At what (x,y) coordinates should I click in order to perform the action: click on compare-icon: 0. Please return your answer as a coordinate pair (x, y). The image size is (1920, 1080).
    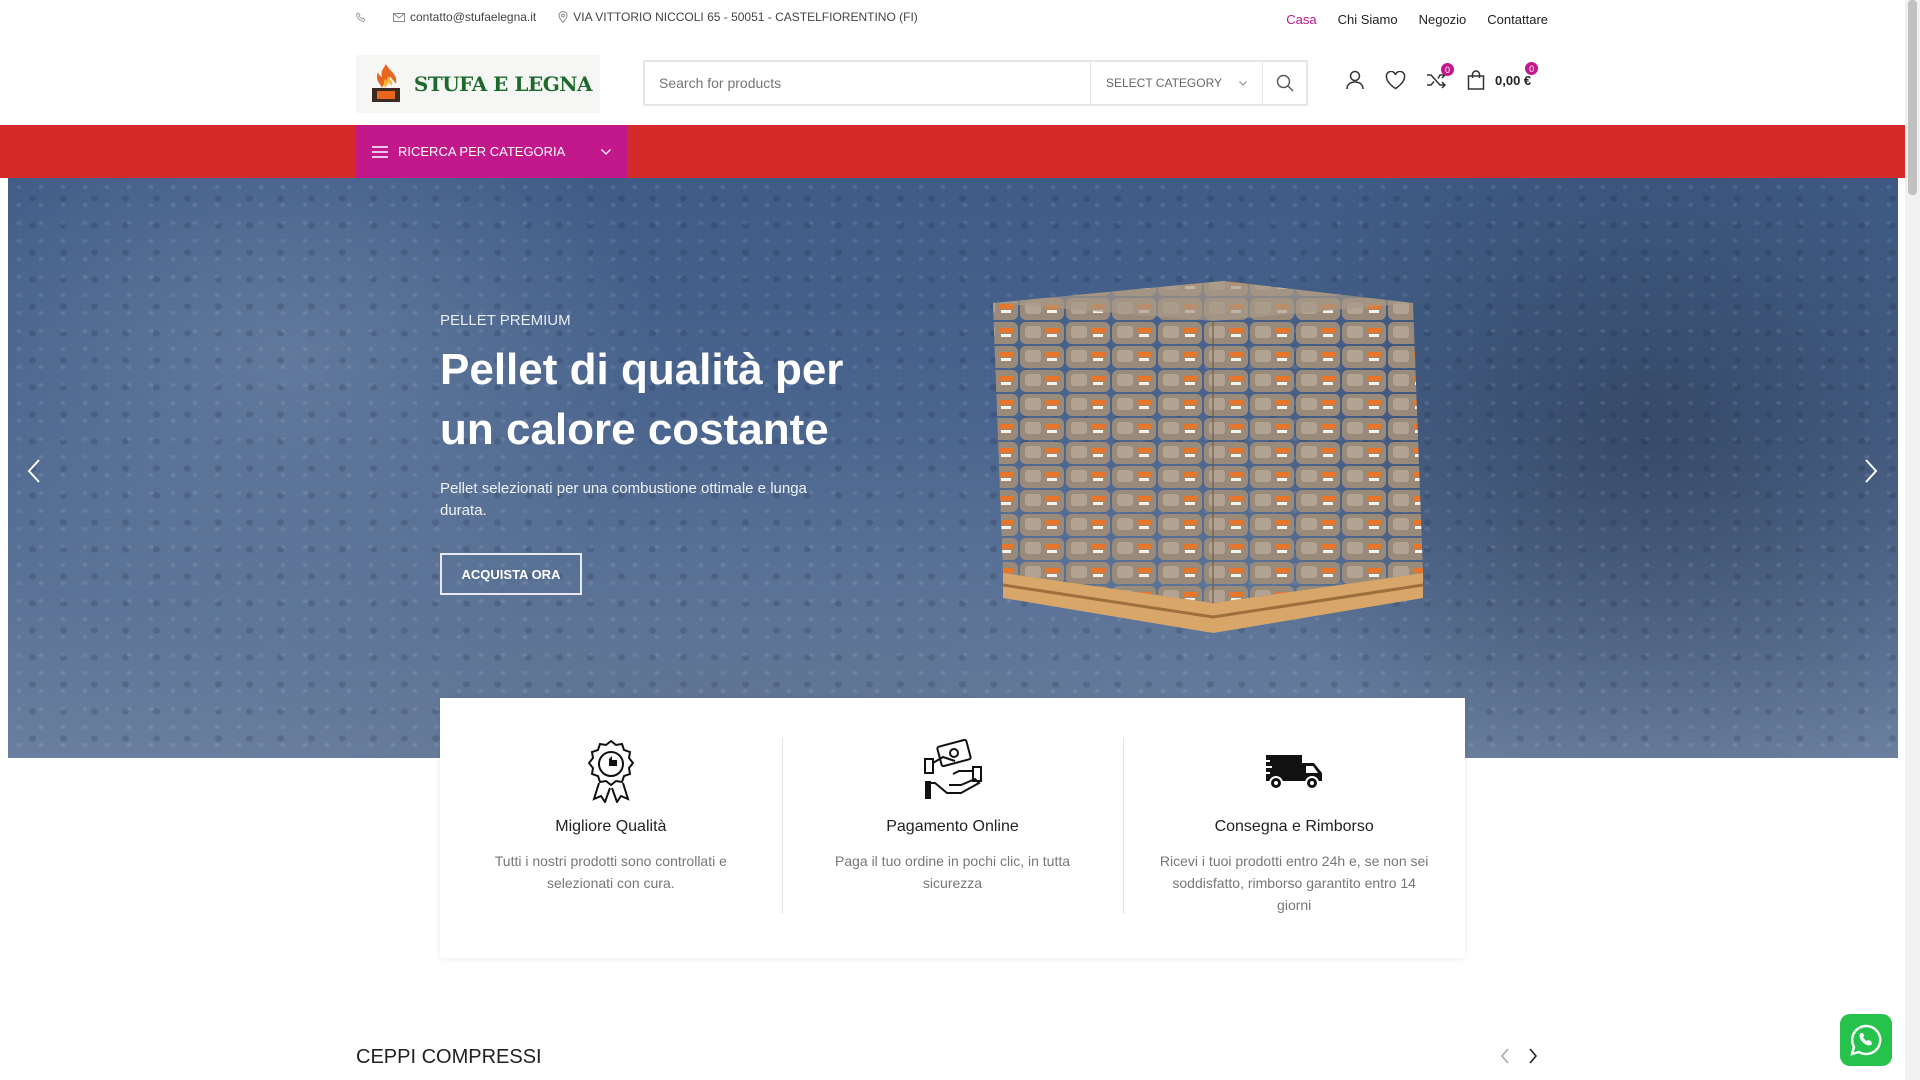
    Looking at the image, I should click on (1440, 76).